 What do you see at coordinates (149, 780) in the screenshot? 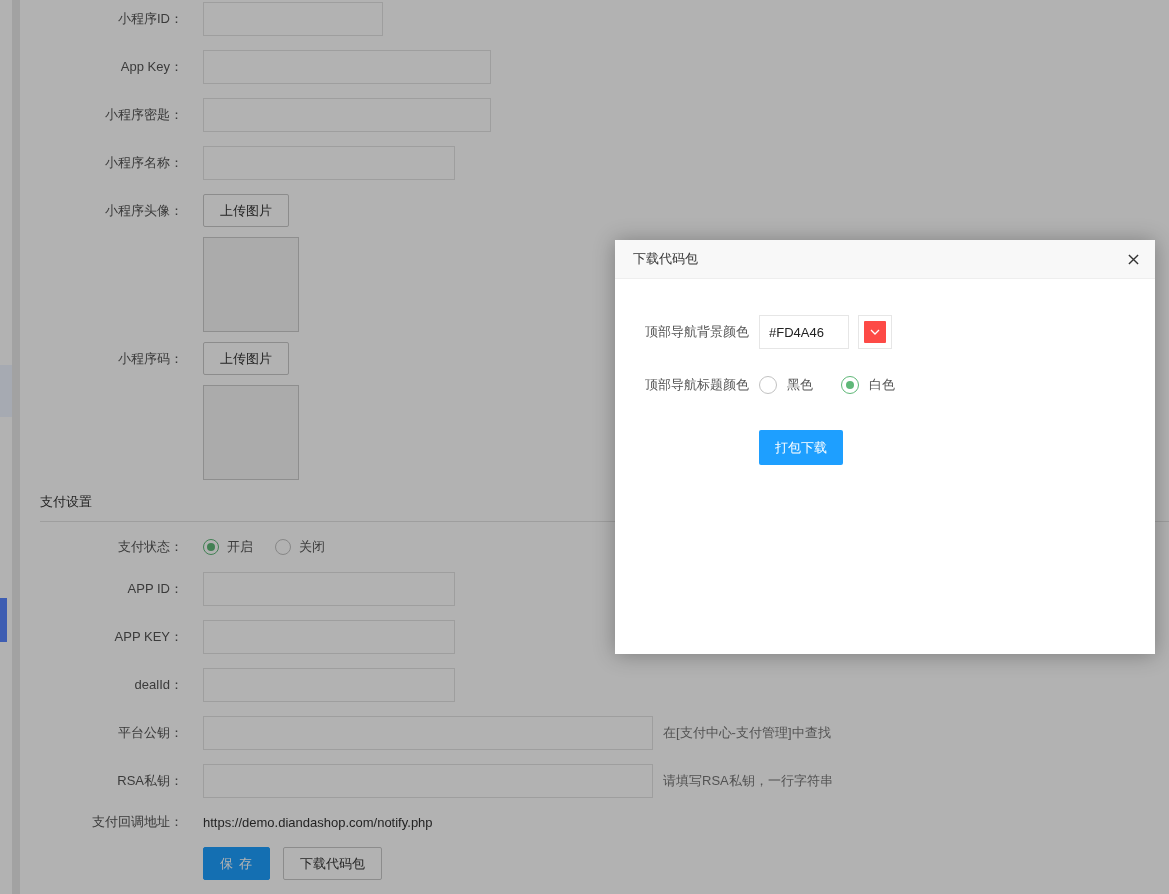
I see `field-label: RSA私钥：` at bounding box center [149, 780].